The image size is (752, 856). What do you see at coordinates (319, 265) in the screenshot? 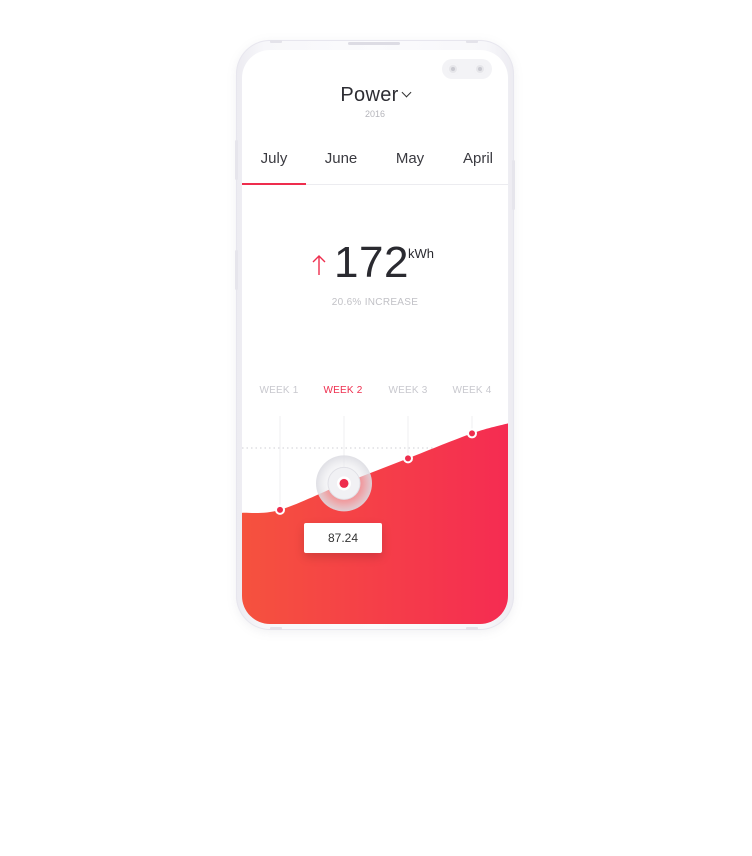
I see `arrow-up-icon` at bounding box center [319, 265].